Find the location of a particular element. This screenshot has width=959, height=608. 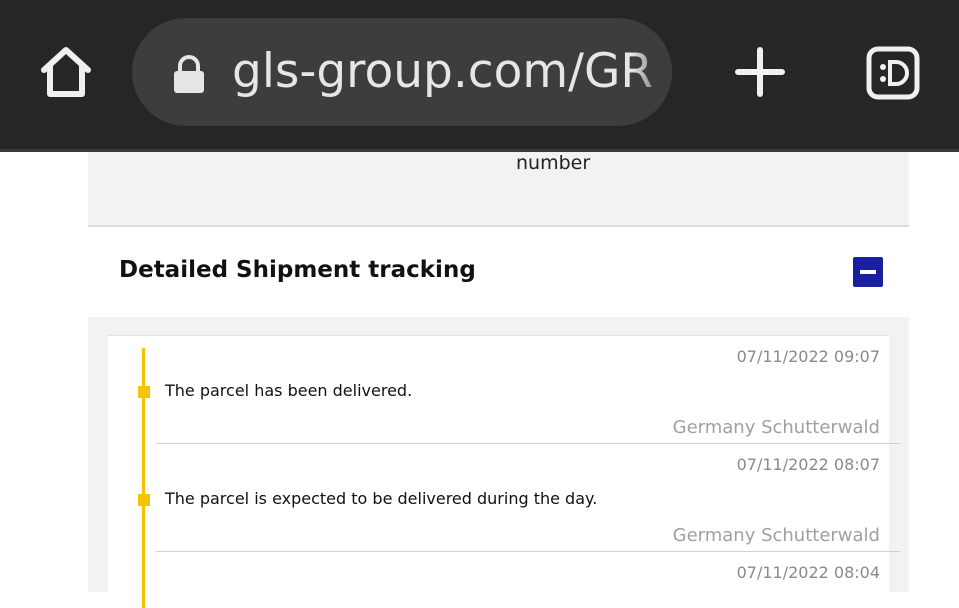

collapse-button is located at coordinates (868, 272).